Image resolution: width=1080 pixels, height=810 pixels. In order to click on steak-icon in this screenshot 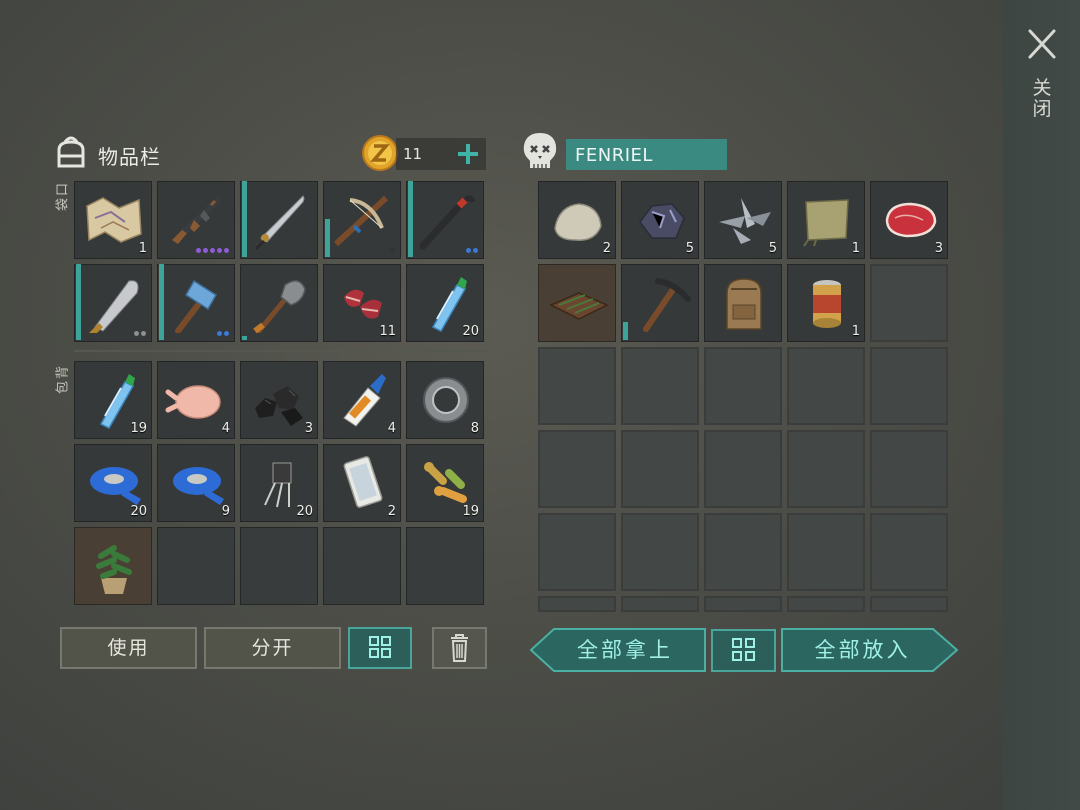, I will do `click(911, 220)`.